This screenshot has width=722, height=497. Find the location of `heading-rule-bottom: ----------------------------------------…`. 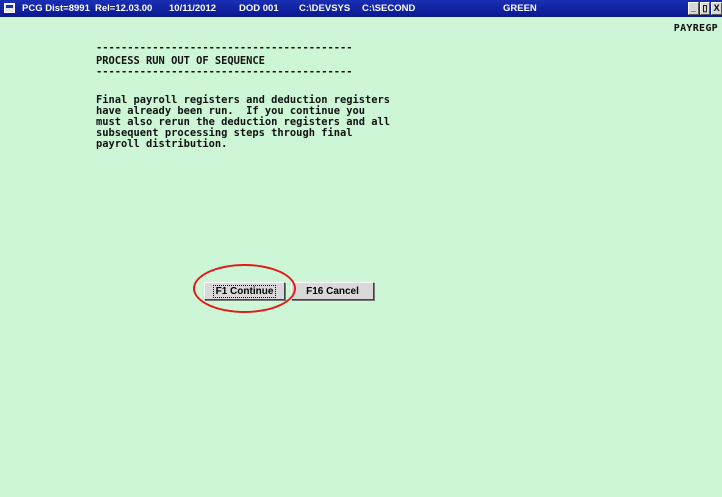

heading-rule-bottom: ----------------------------------------… is located at coordinates (224, 72).